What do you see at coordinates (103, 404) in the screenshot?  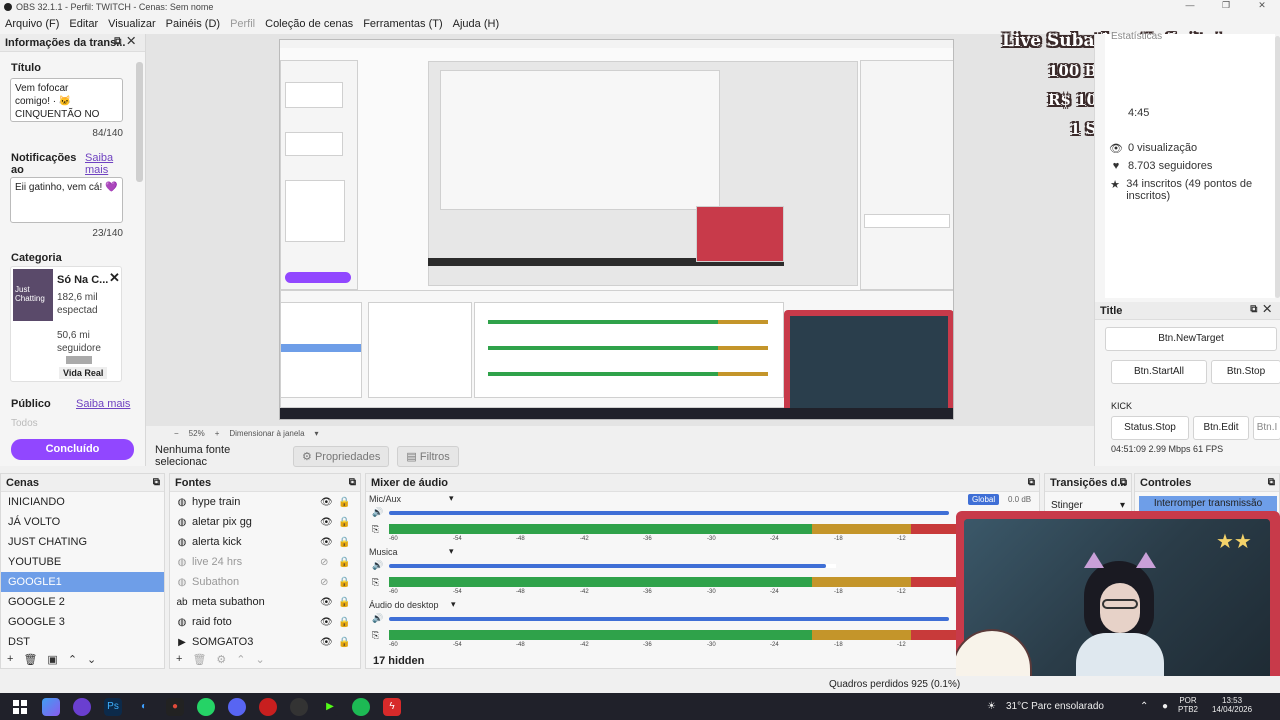 I see `audience-learn-more-link: Saiba mais` at bounding box center [103, 404].